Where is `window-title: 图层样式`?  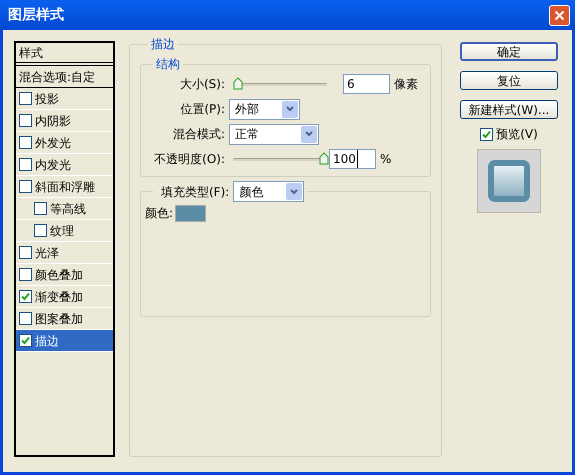
window-title: 图层样式 is located at coordinates (36, 15).